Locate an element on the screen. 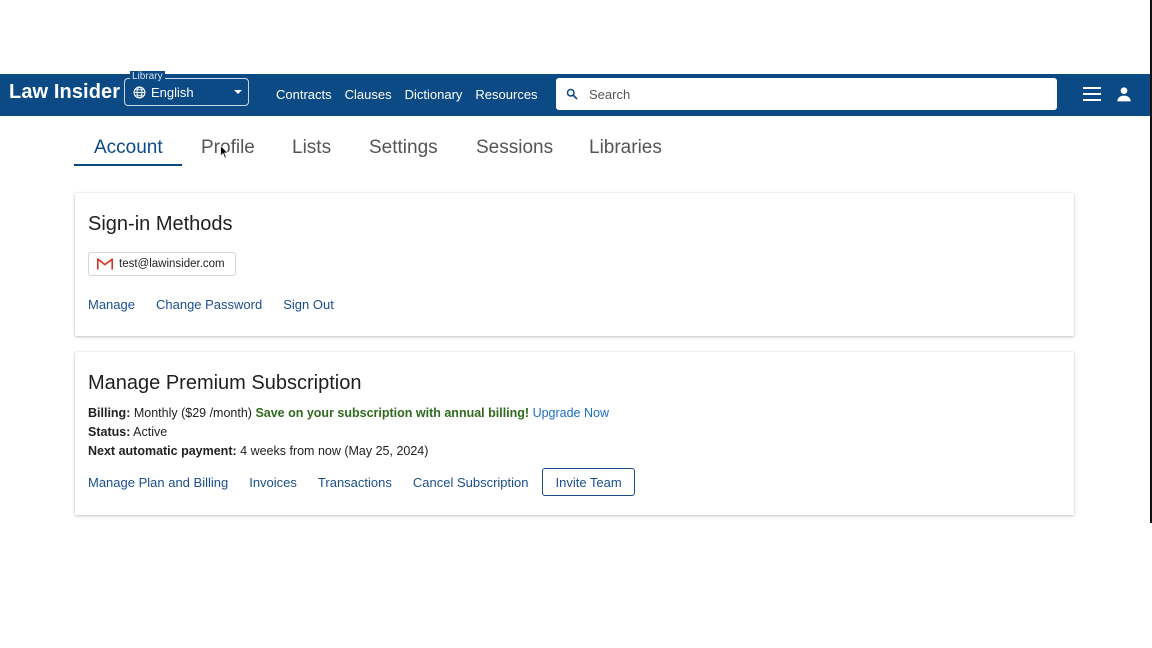 The width and height of the screenshot is (1152, 648). signin-links: Manage Change Password Sign Out is located at coordinates (211, 304).